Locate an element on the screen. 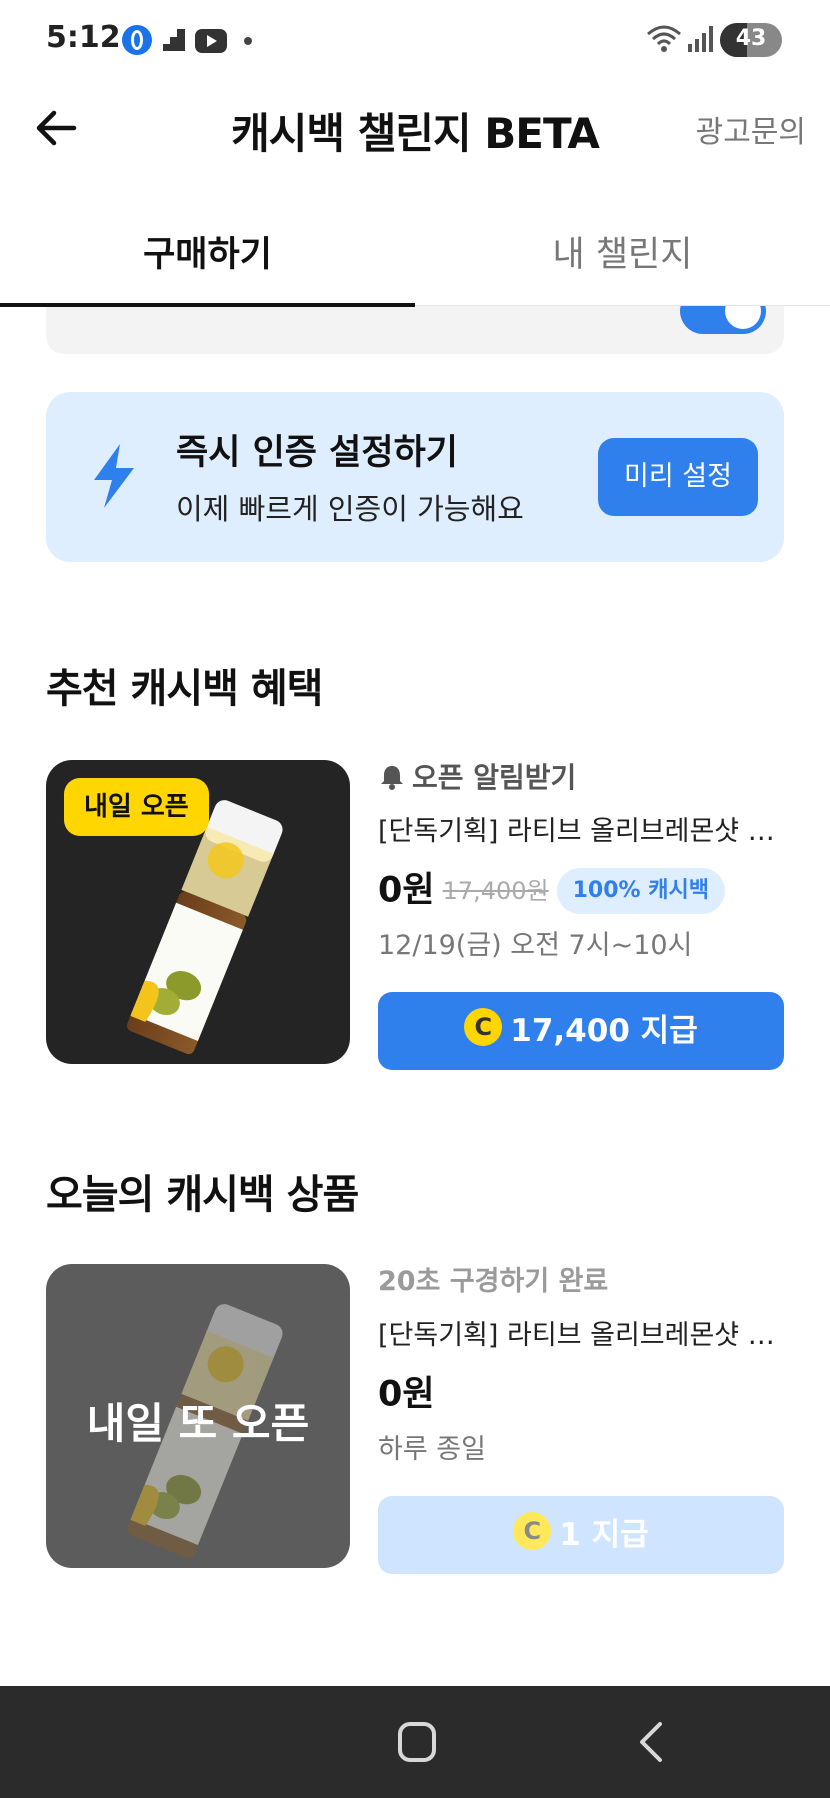  price-row: 0원 17,400원 100% 캐시백 is located at coordinates (581, 890).